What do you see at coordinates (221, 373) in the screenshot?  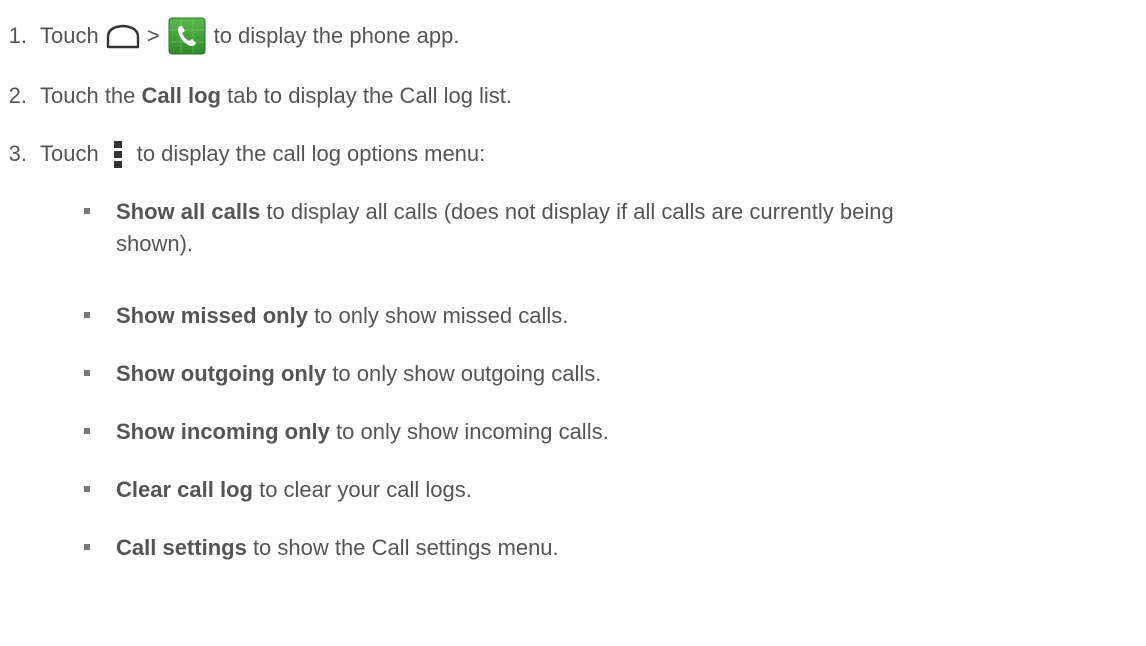 I see `option-label: Show outgoing only` at bounding box center [221, 373].